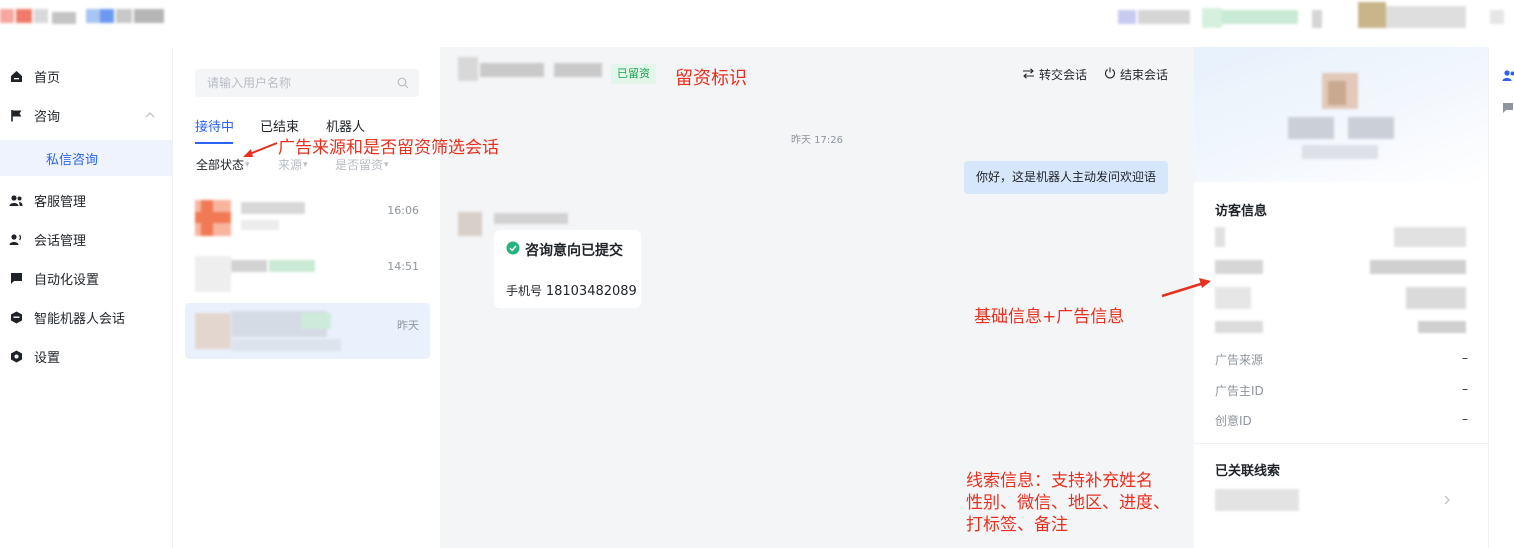 The height and width of the screenshot is (548, 1514). What do you see at coordinates (1186, 288) in the screenshot?
I see `arrow-to-basic-info` at bounding box center [1186, 288].